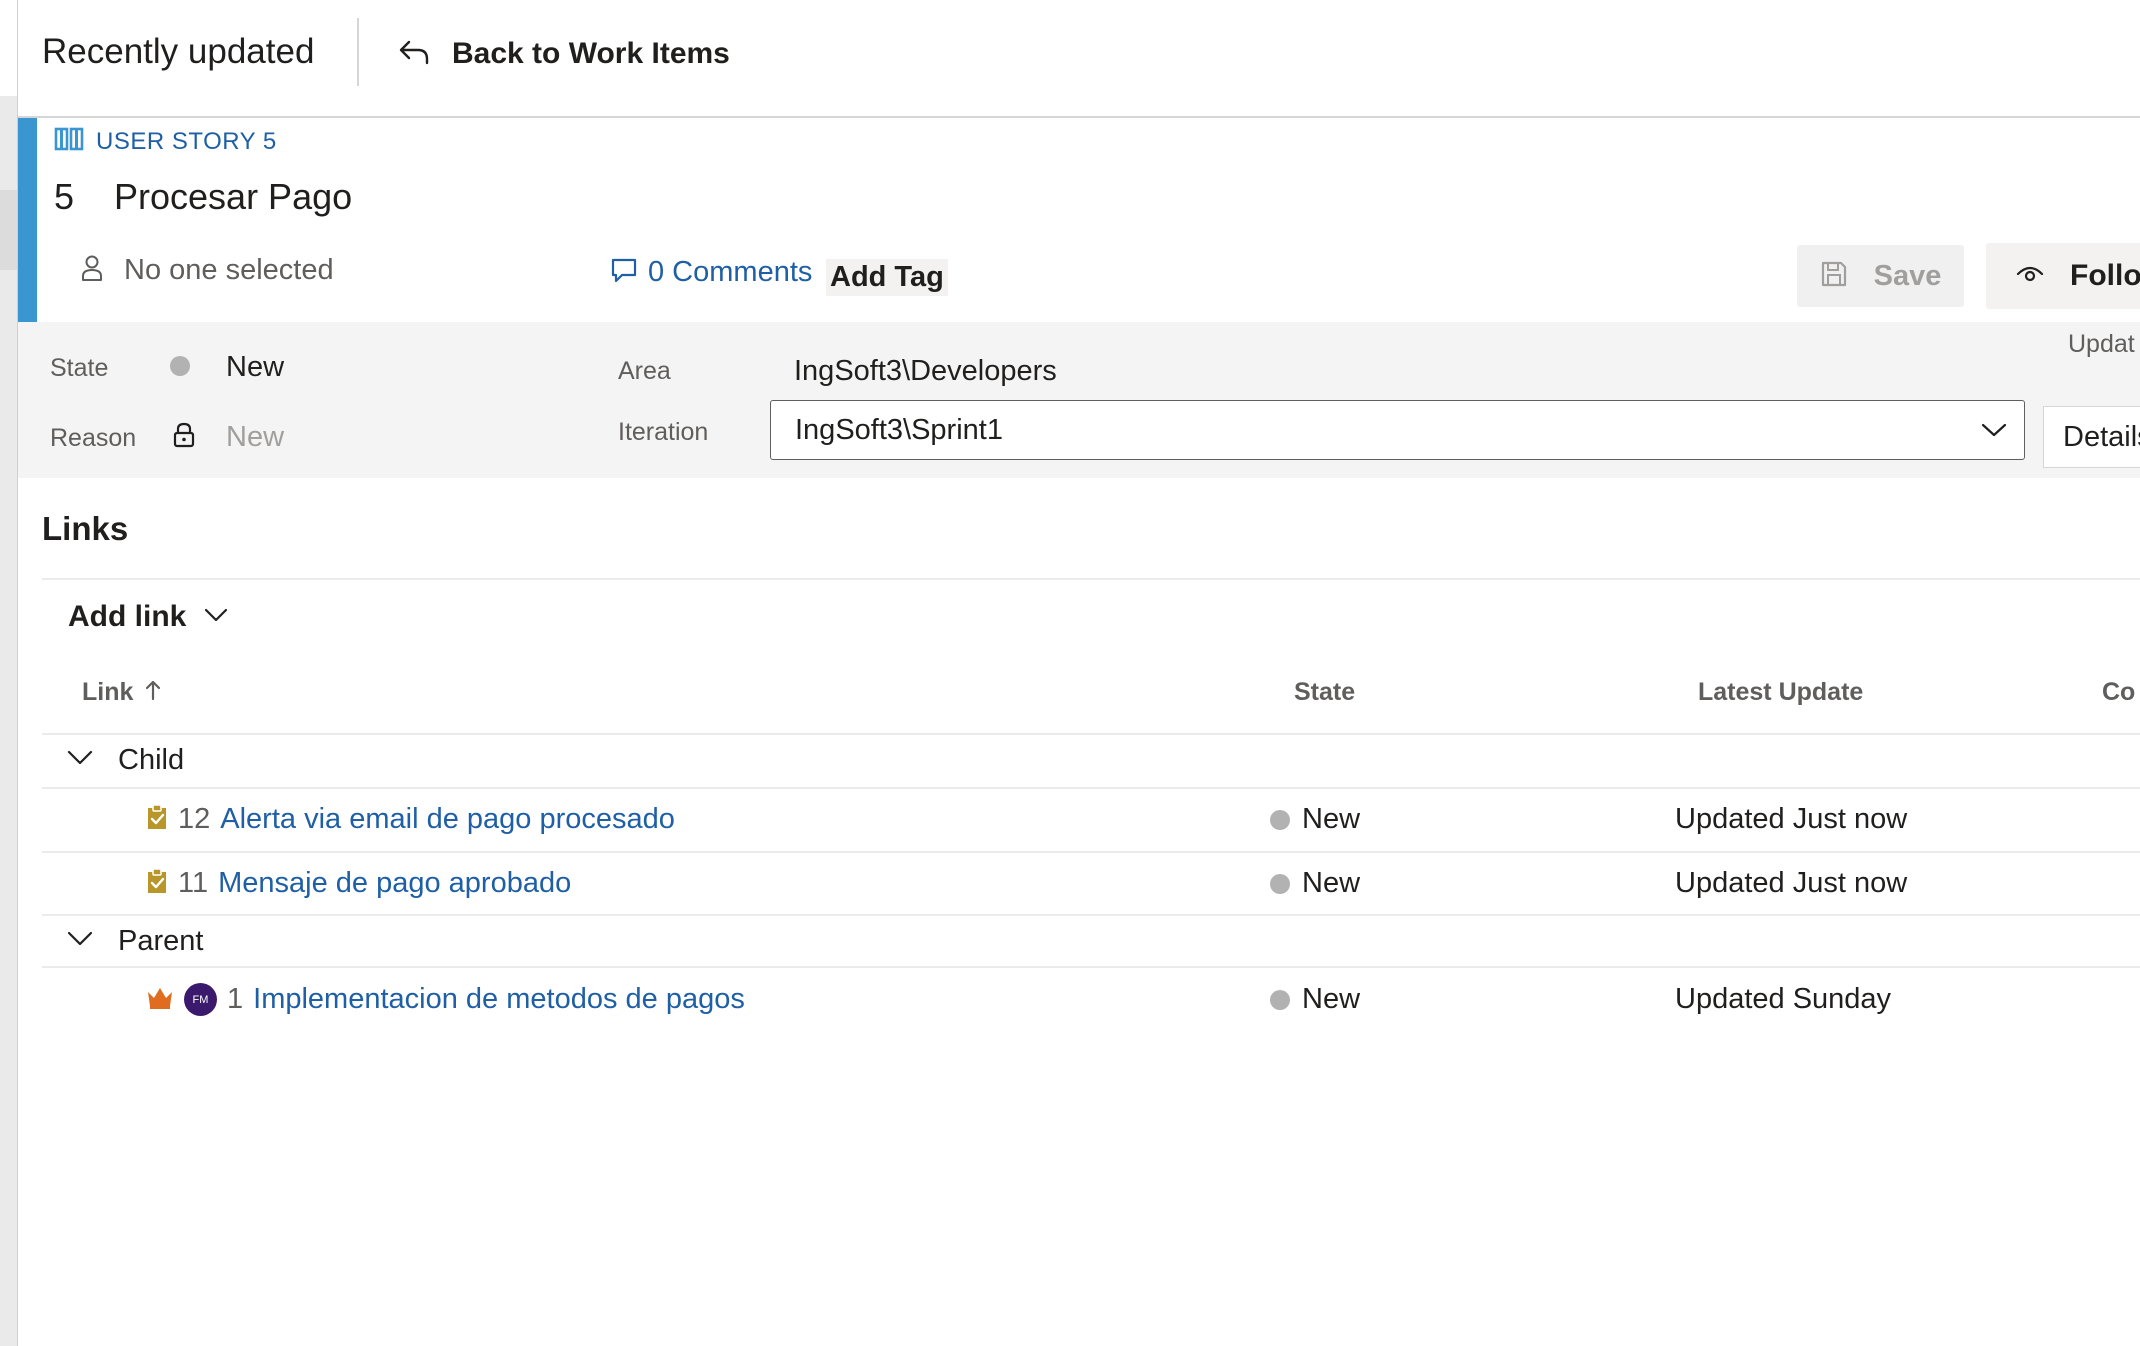 The width and height of the screenshot is (2140, 1346). What do you see at coordinates (2105, 275) in the screenshot?
I see `follow-label: Follow` at bounding box center [2105, 275].